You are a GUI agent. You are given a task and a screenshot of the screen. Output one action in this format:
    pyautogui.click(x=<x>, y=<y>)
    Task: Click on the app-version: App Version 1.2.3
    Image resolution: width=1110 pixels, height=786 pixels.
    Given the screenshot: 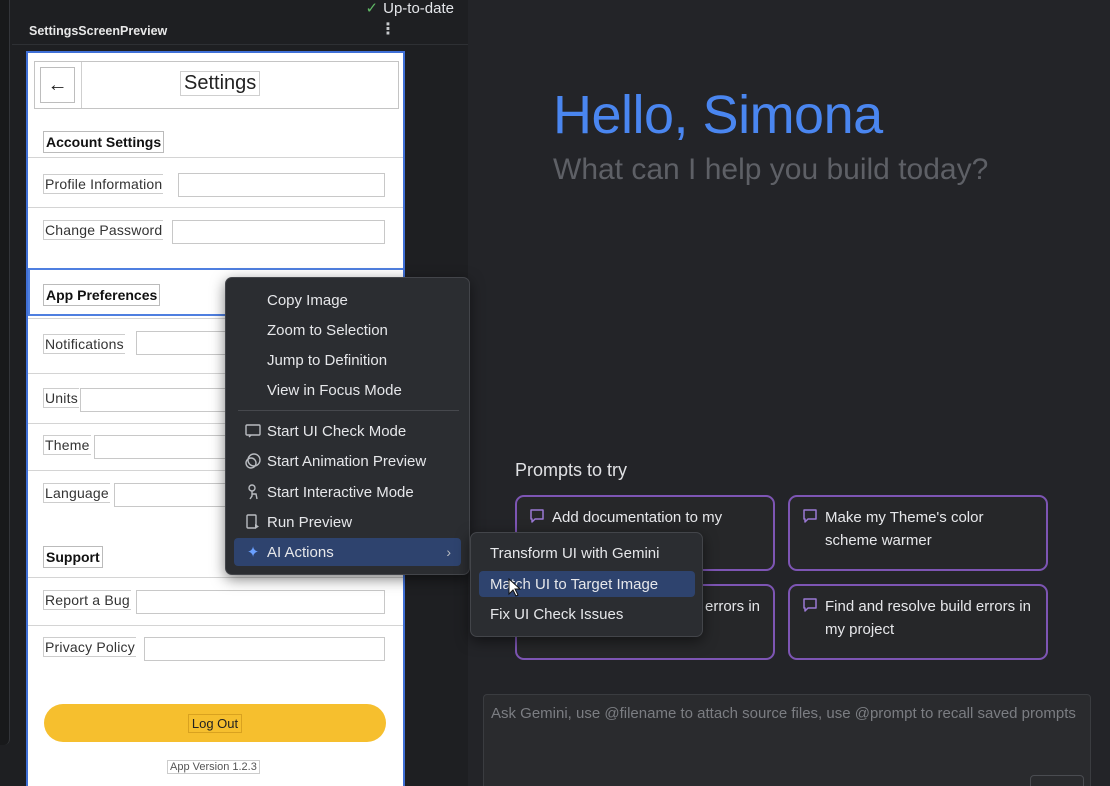 What is the action you would take?
    pyautogui.click(x=213, y=767)
    